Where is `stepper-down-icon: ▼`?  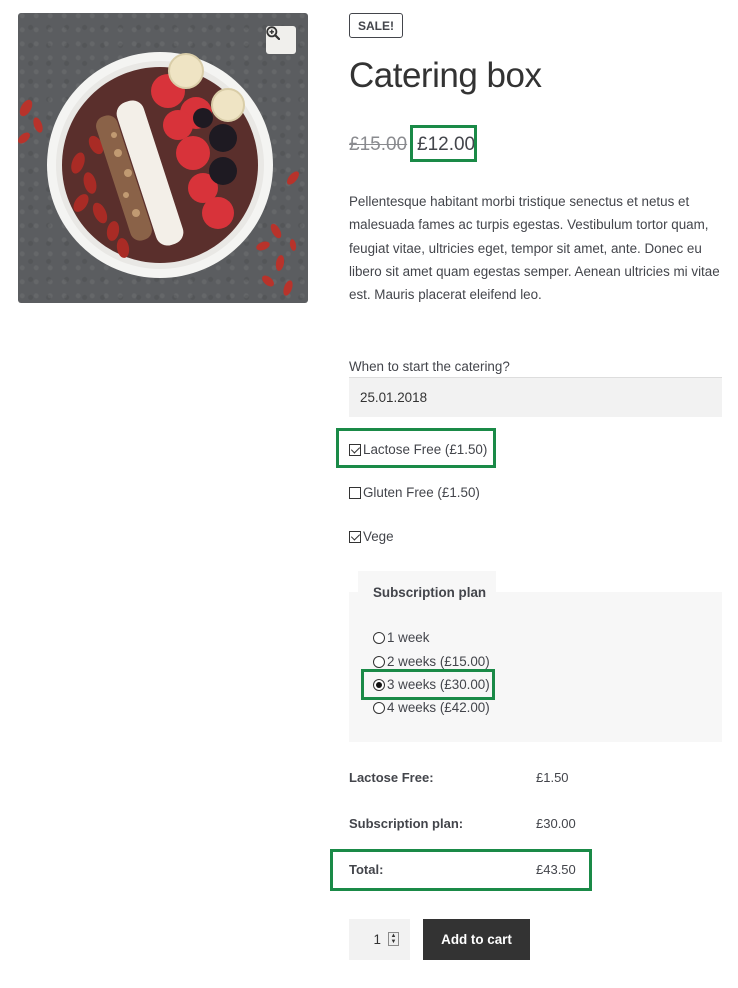 stepper-down-icon: ▼ is located at coordinates (393, 942).